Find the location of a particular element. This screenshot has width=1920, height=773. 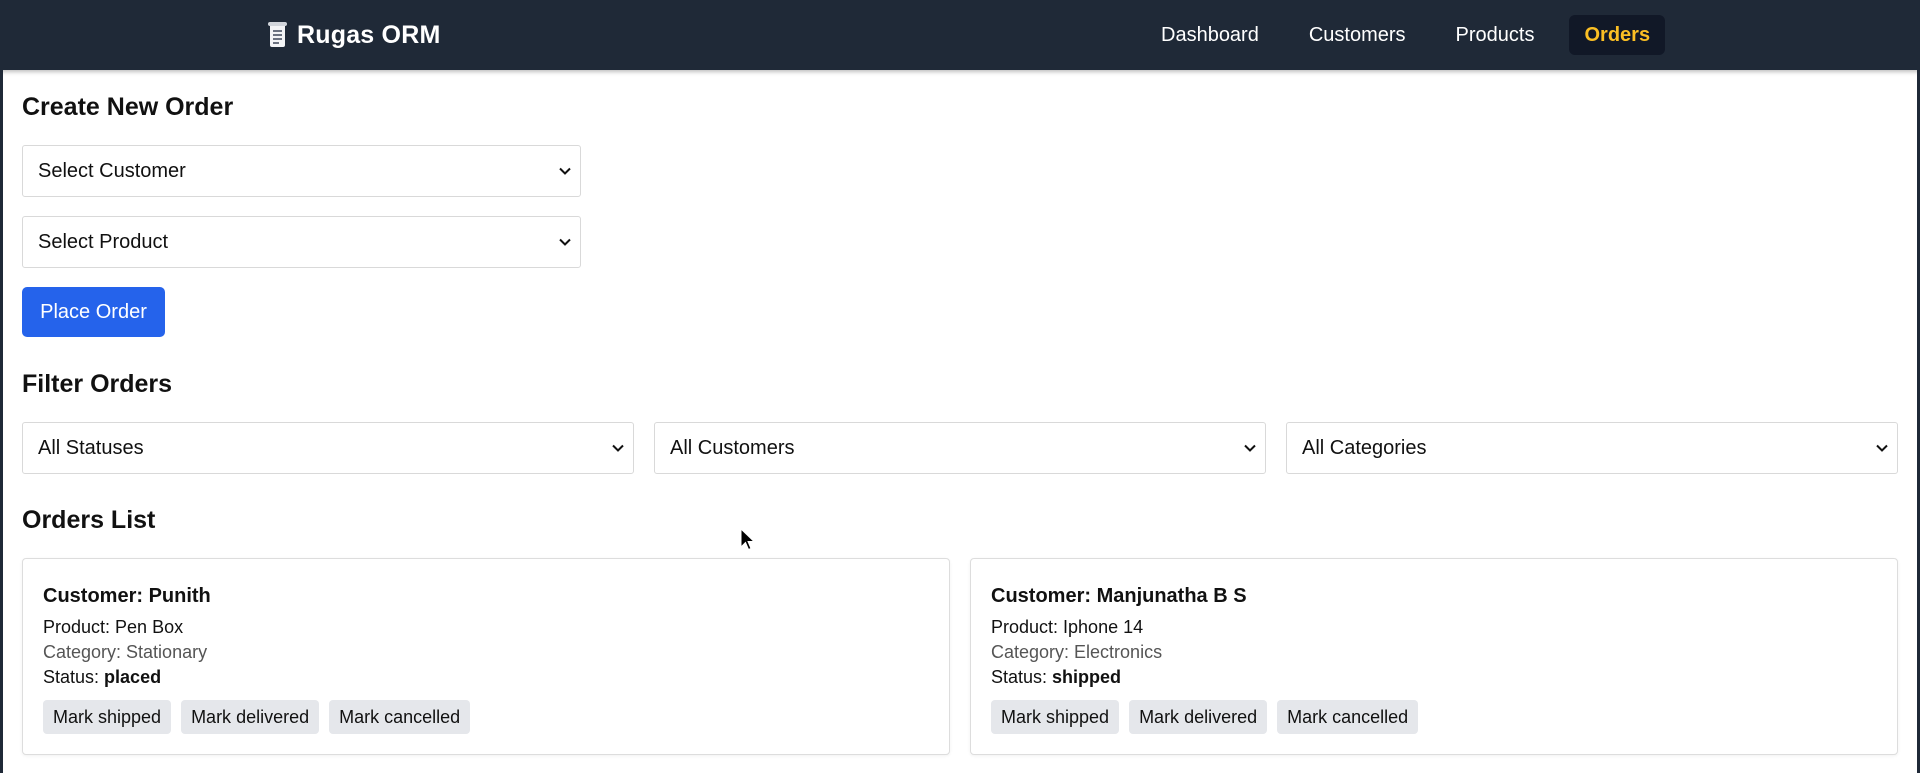

category-filter-select: All Categories is located at coordinates (1592, 448).